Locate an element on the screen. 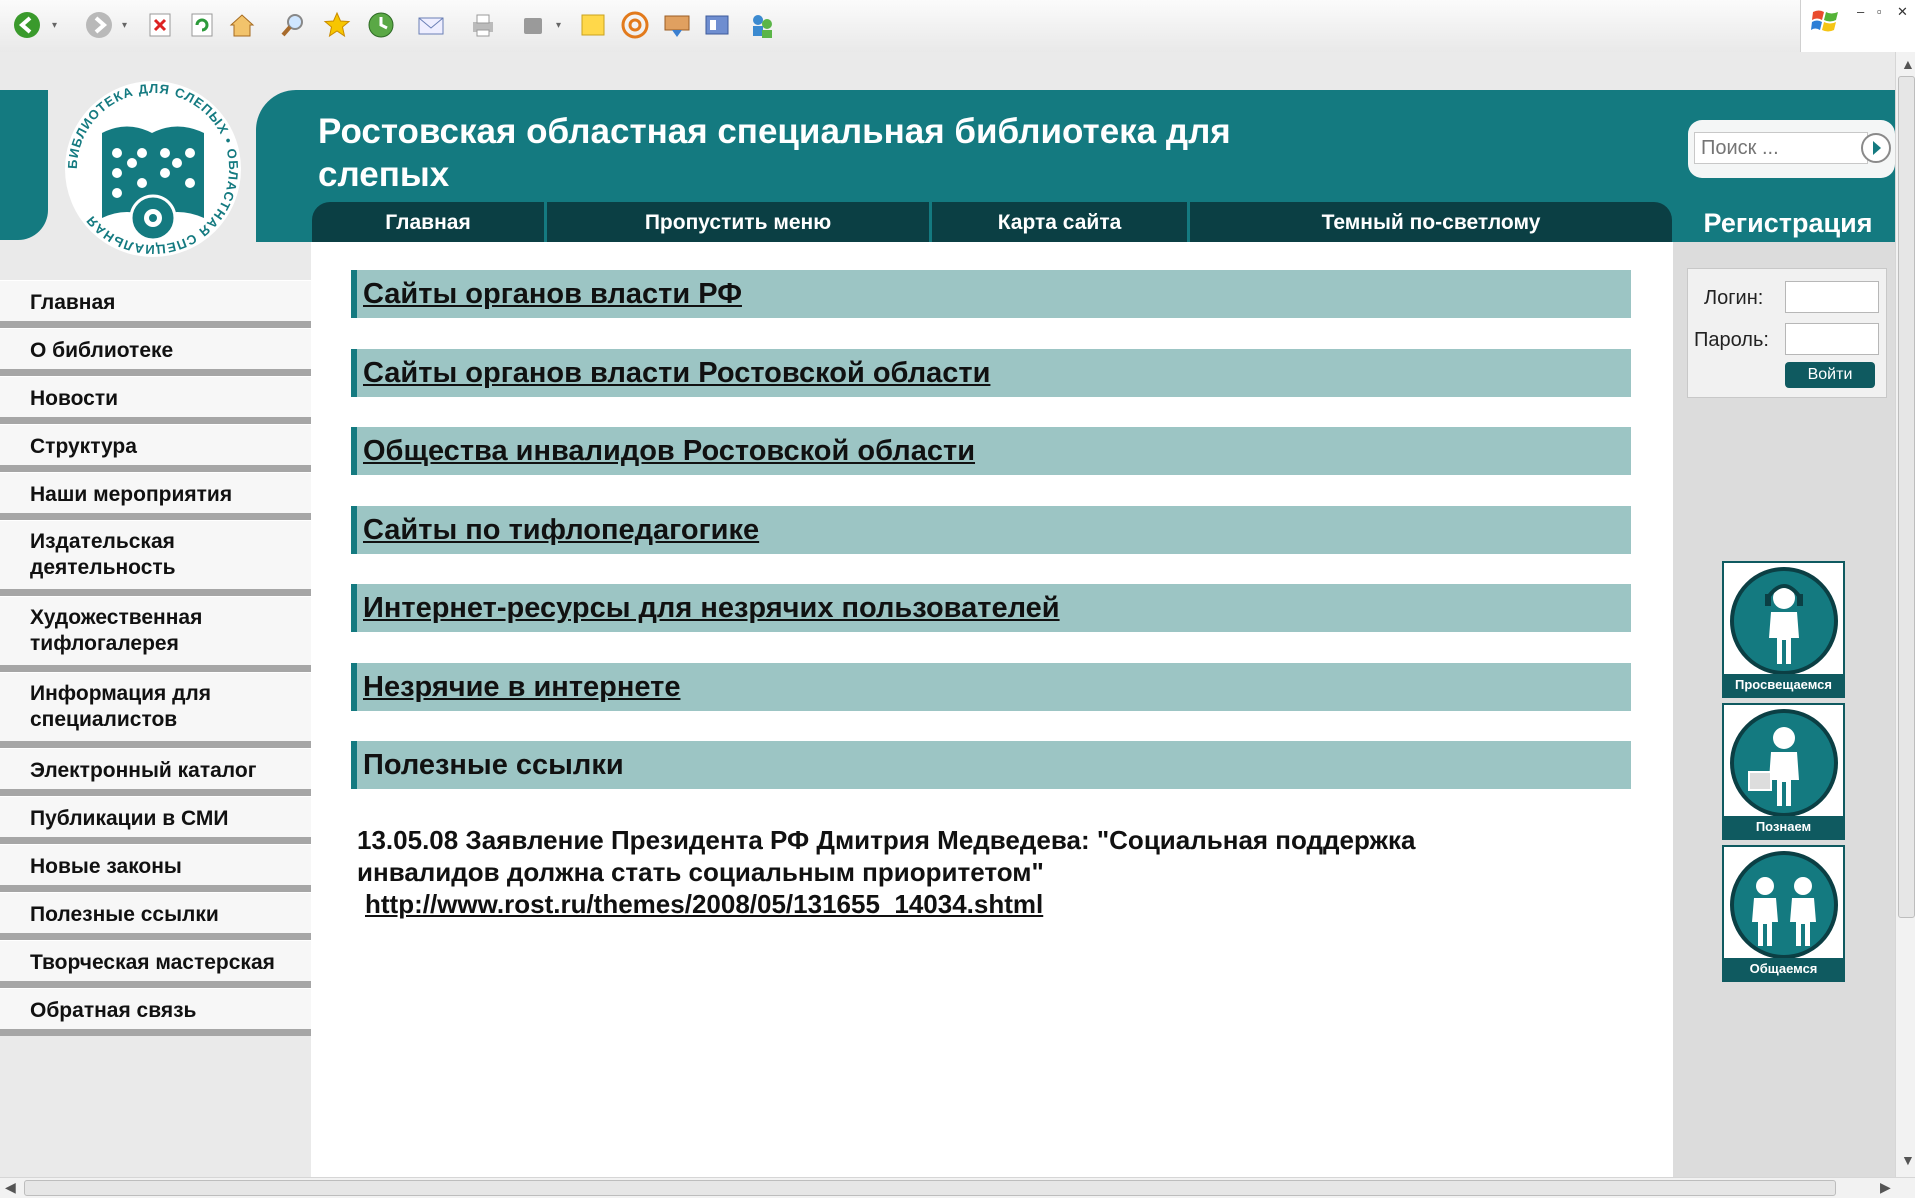  sidebar-item-publishing: Издательская деятельность is located at coordinates (155, 558).